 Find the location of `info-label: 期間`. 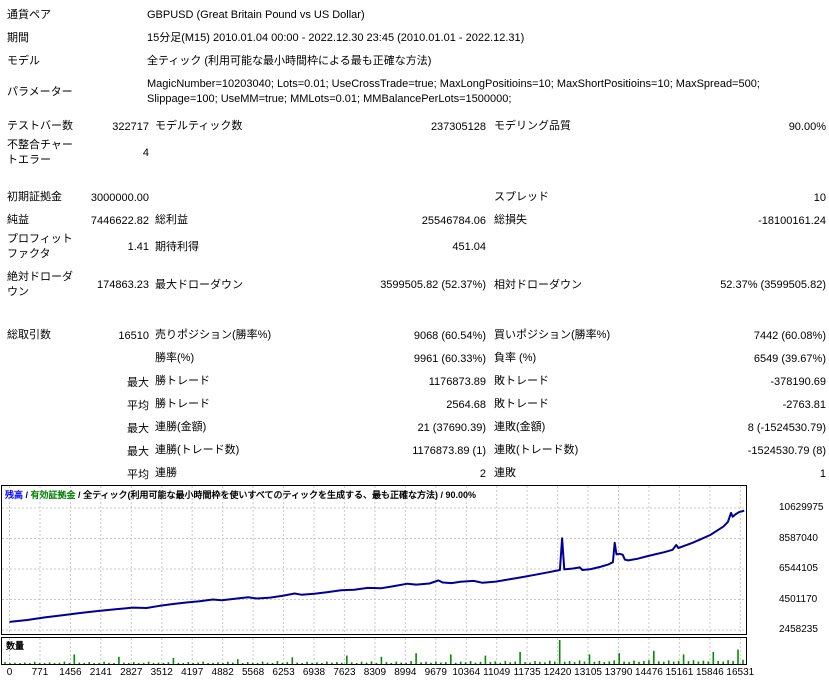

info-label: 期間 is located at coordinates (18, 38).